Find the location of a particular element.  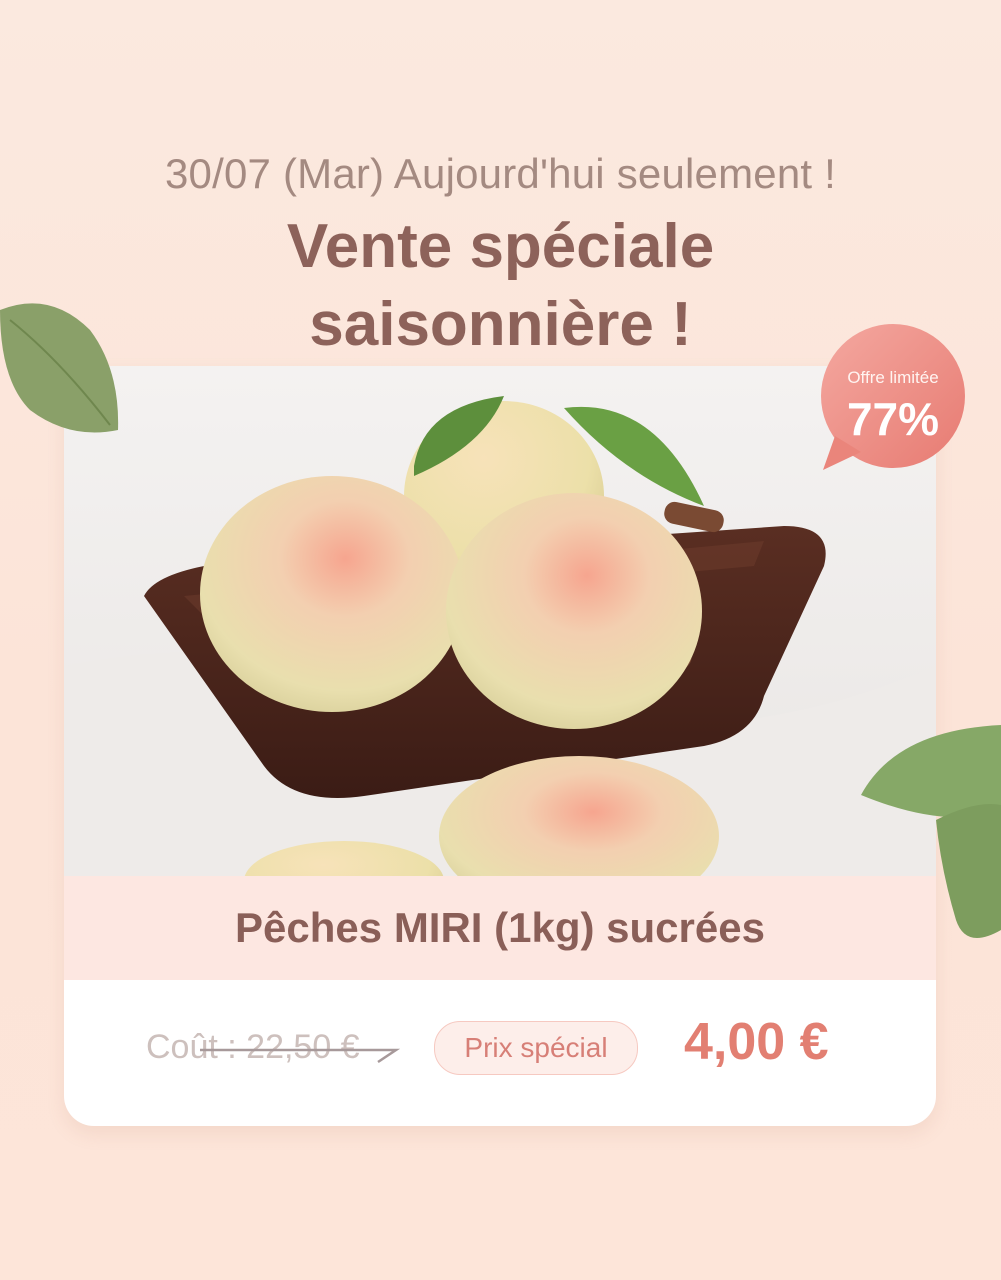

special-price-badge: Prix spécial is located at coordinates (536, 1048).